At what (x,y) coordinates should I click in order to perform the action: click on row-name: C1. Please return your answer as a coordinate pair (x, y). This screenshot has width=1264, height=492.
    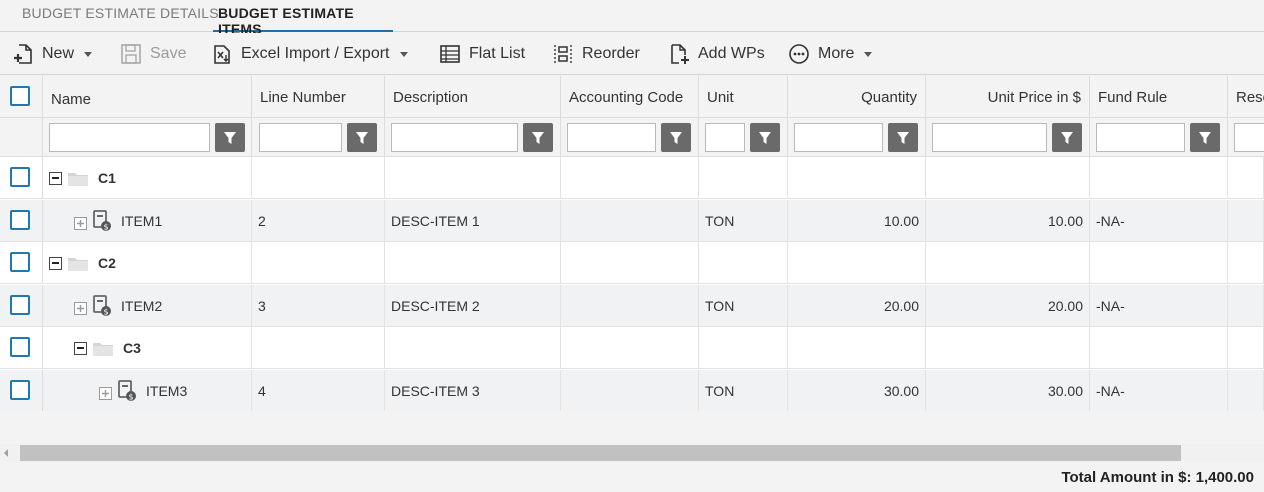
    Looking at the image, I should click on (107, 178).